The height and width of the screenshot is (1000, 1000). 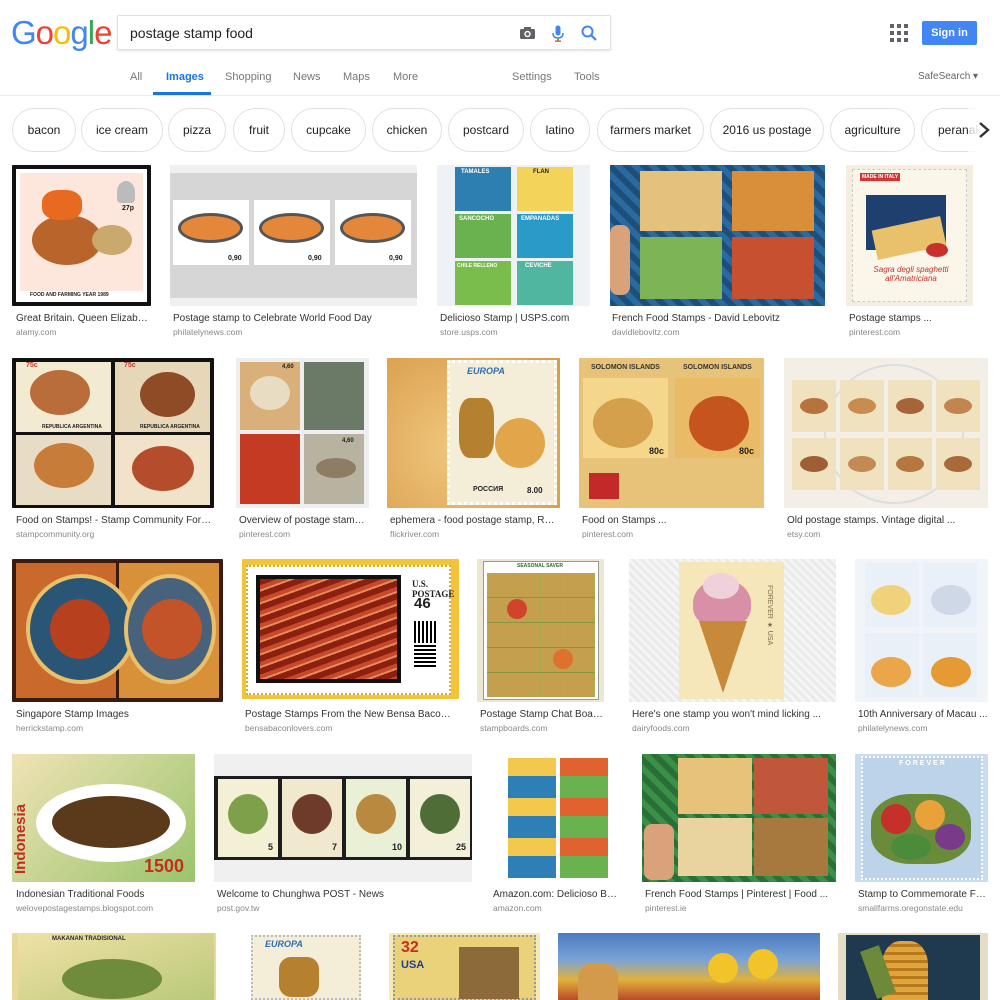 What do you see at coordinates (396, 258) in the screenshot?
I see `stamp-value: 0,90` at bounding box center [396, 258].